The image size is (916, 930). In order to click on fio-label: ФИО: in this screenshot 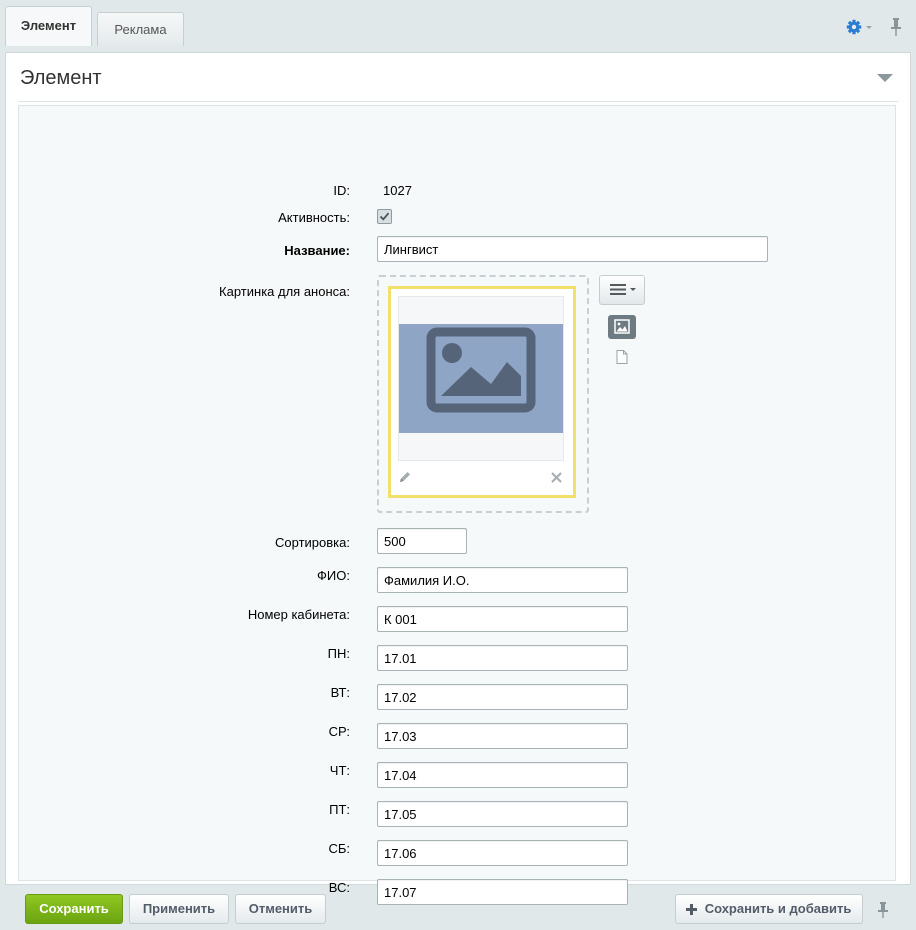, I will do `click(333, 575)`.